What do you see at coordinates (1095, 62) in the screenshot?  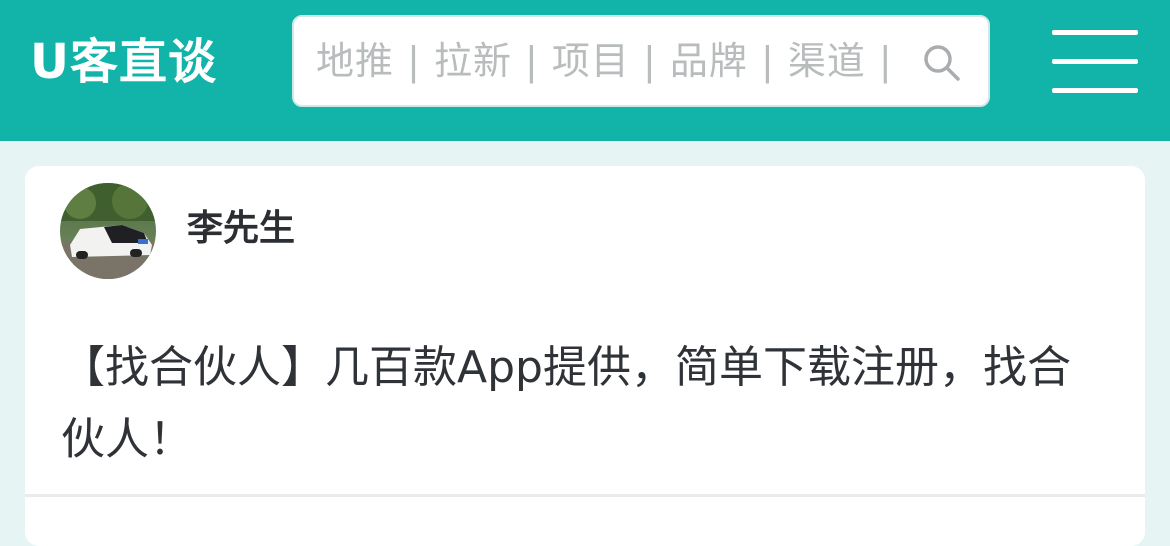 I see `hamburger-menu-icon` at bounding box center [1095, 62].